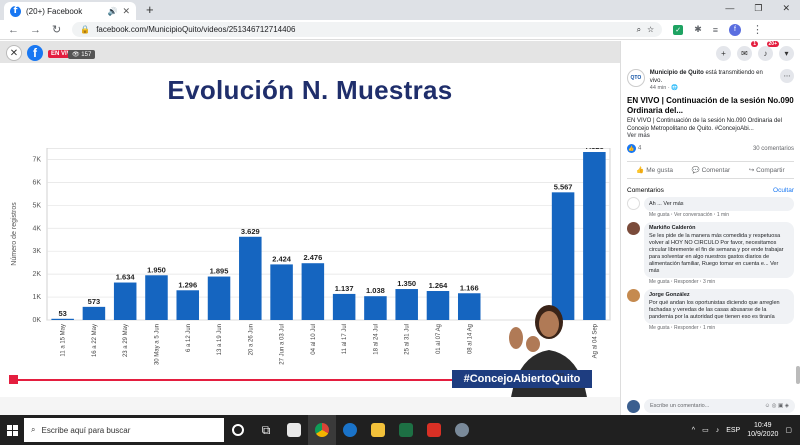 The height and width of the screenshot is (445, 800). What do you see at coordinates (13, 379) in the screenshot?
I see `progress-handle` at bounding box center [13, 379].